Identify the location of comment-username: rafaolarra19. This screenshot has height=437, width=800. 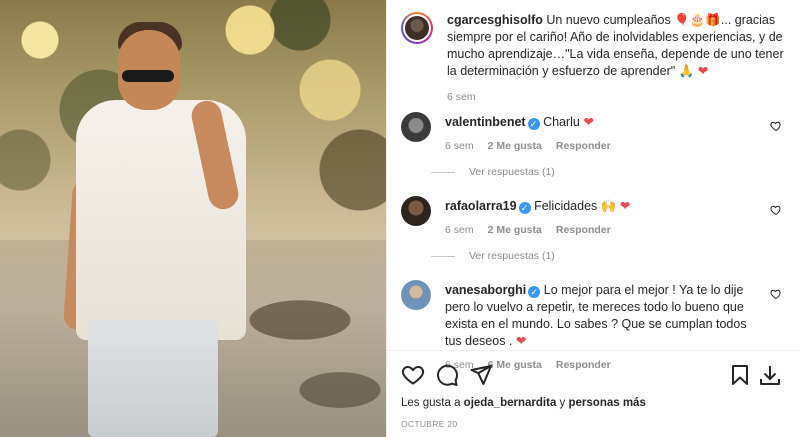
(481, 206).